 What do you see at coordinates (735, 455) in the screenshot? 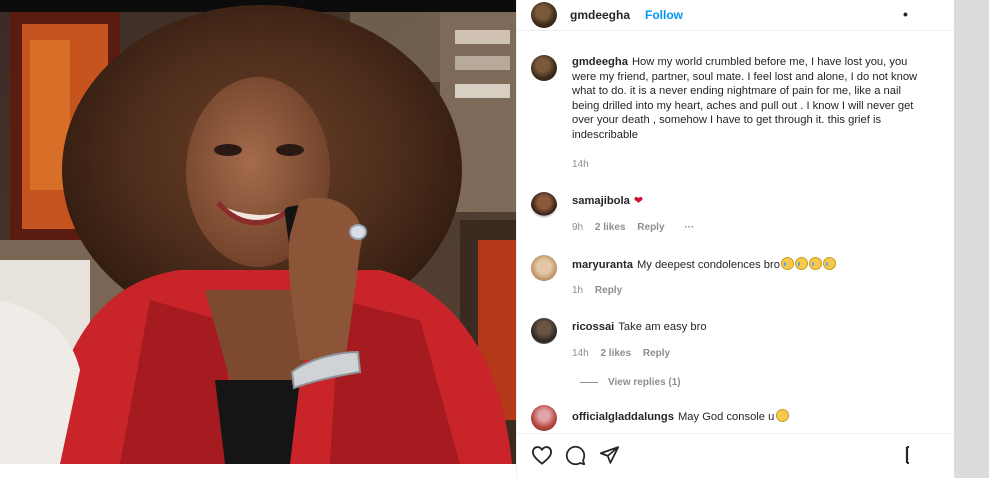
I see `post-actions-bar` at bounding box center [735, 455].